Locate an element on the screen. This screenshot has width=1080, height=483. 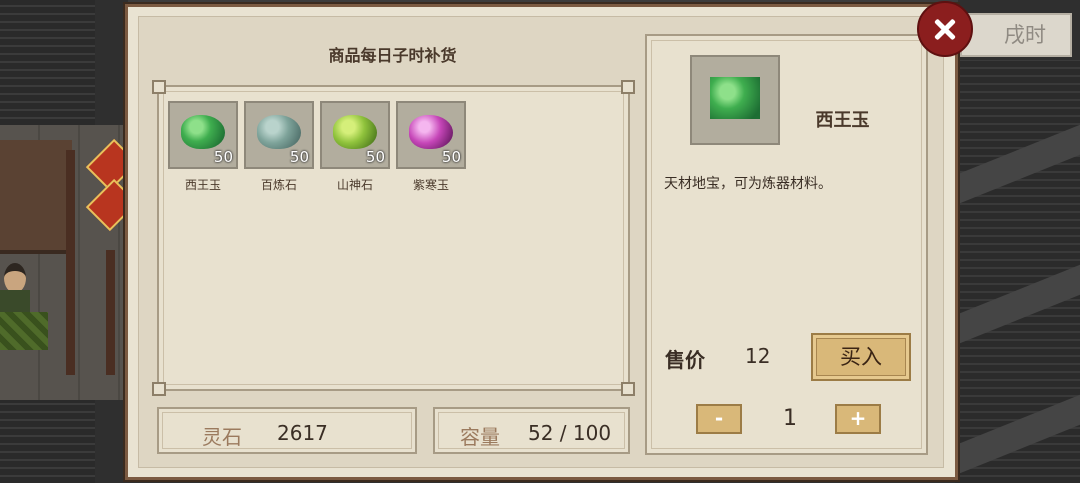
crop-field is located at coordinates (24, 331).